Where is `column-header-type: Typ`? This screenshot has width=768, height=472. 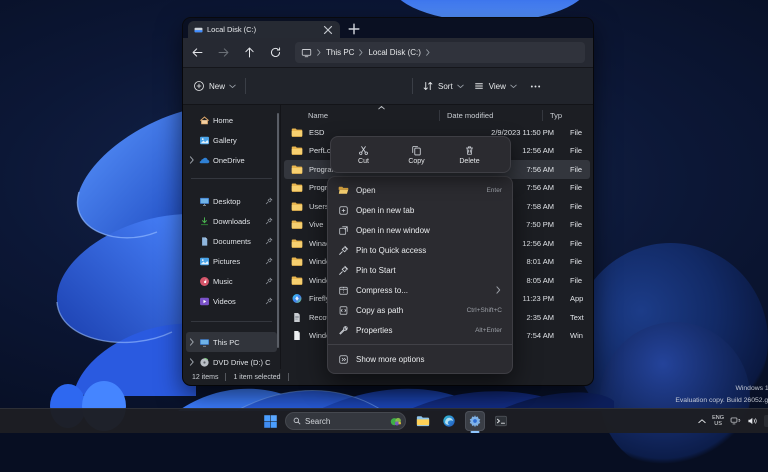 column-header-type: Typ is located at coordinates (567, 115).